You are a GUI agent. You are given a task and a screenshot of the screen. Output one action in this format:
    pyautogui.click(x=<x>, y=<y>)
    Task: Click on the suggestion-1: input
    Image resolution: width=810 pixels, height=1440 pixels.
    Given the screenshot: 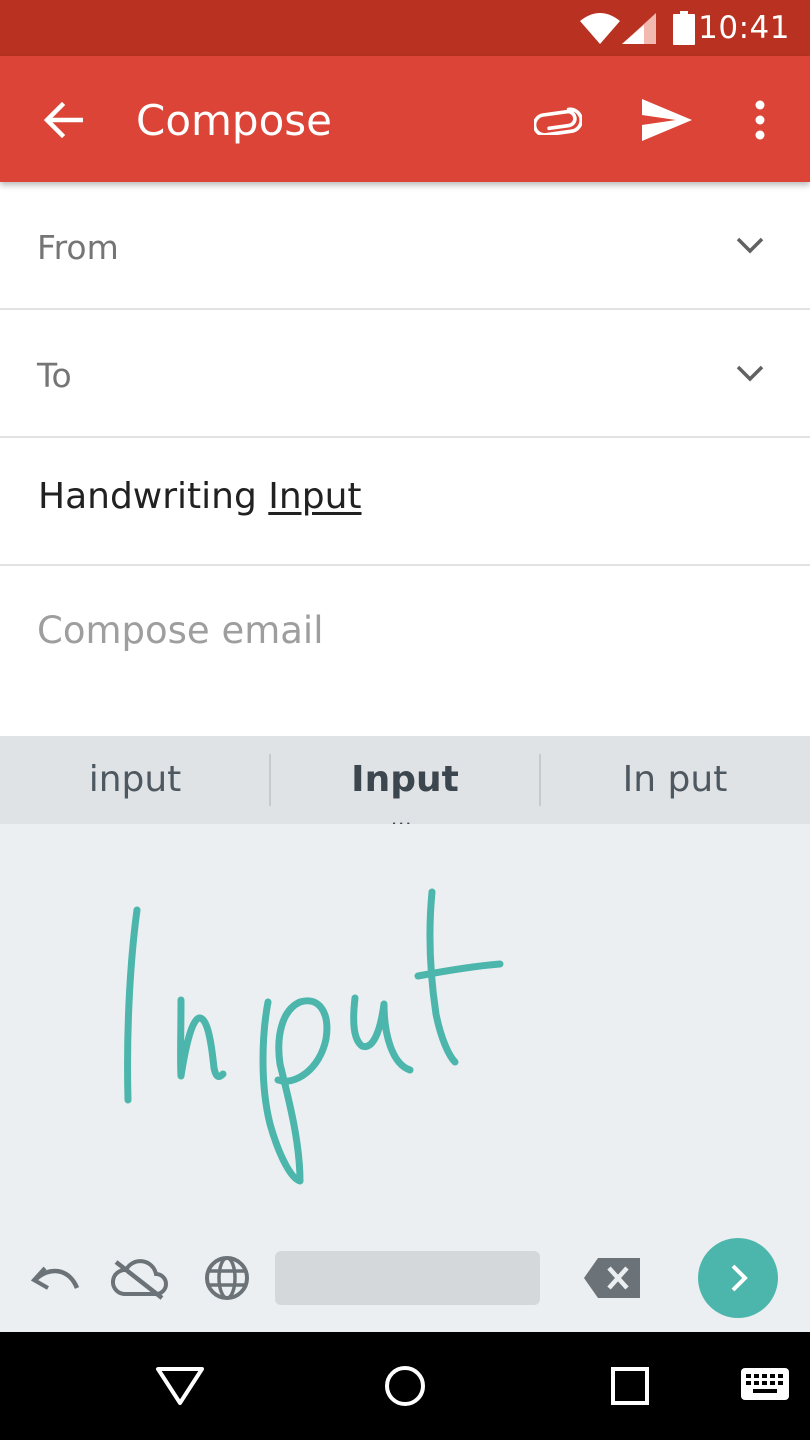 What is the action you would take?
    pyautogui.click(x=135, y=780)
    